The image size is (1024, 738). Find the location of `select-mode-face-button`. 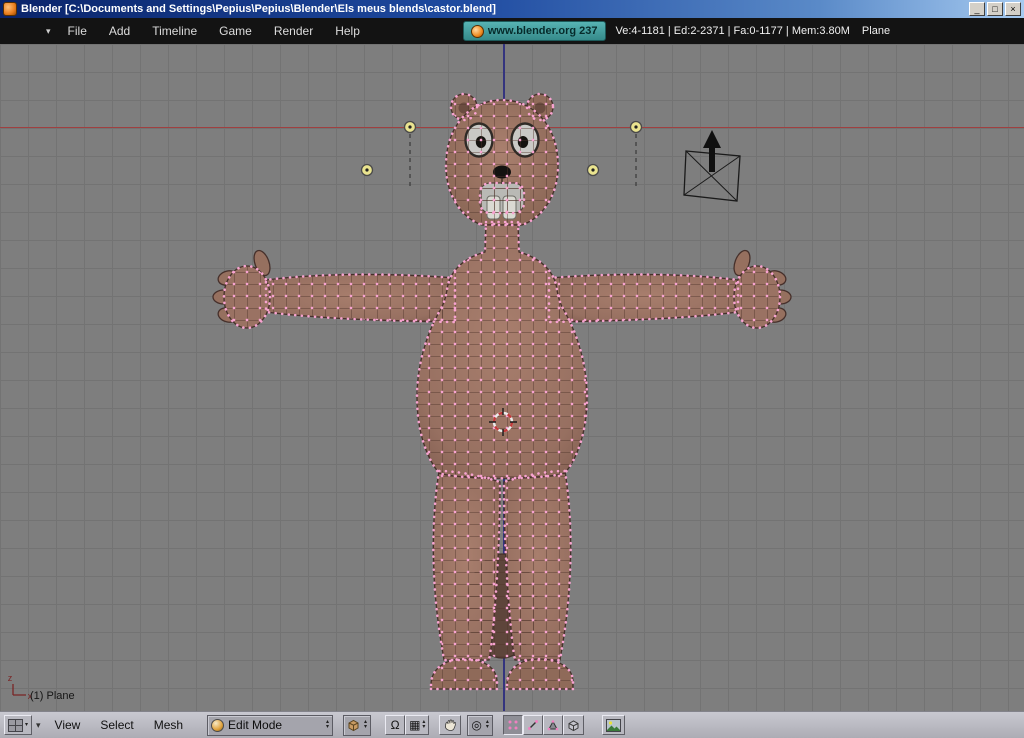

select-mode-face-button is located at coordinates (552, 725).